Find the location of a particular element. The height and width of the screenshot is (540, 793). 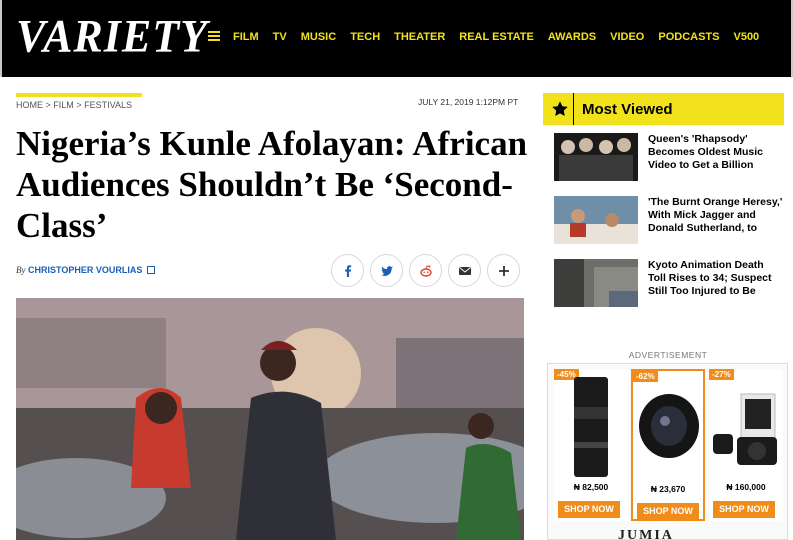

article-timestamp: JULY 21, 2019 1:12PM PT is located at coordinates (468, 102).